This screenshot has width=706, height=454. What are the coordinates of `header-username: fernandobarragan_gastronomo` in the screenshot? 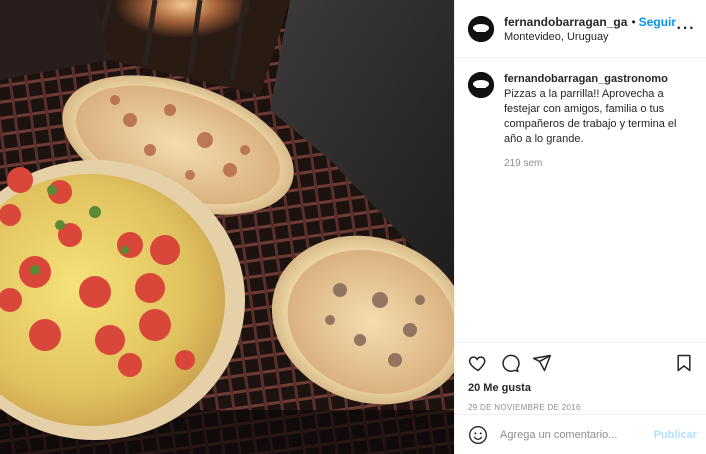 It's located at (566, 22).